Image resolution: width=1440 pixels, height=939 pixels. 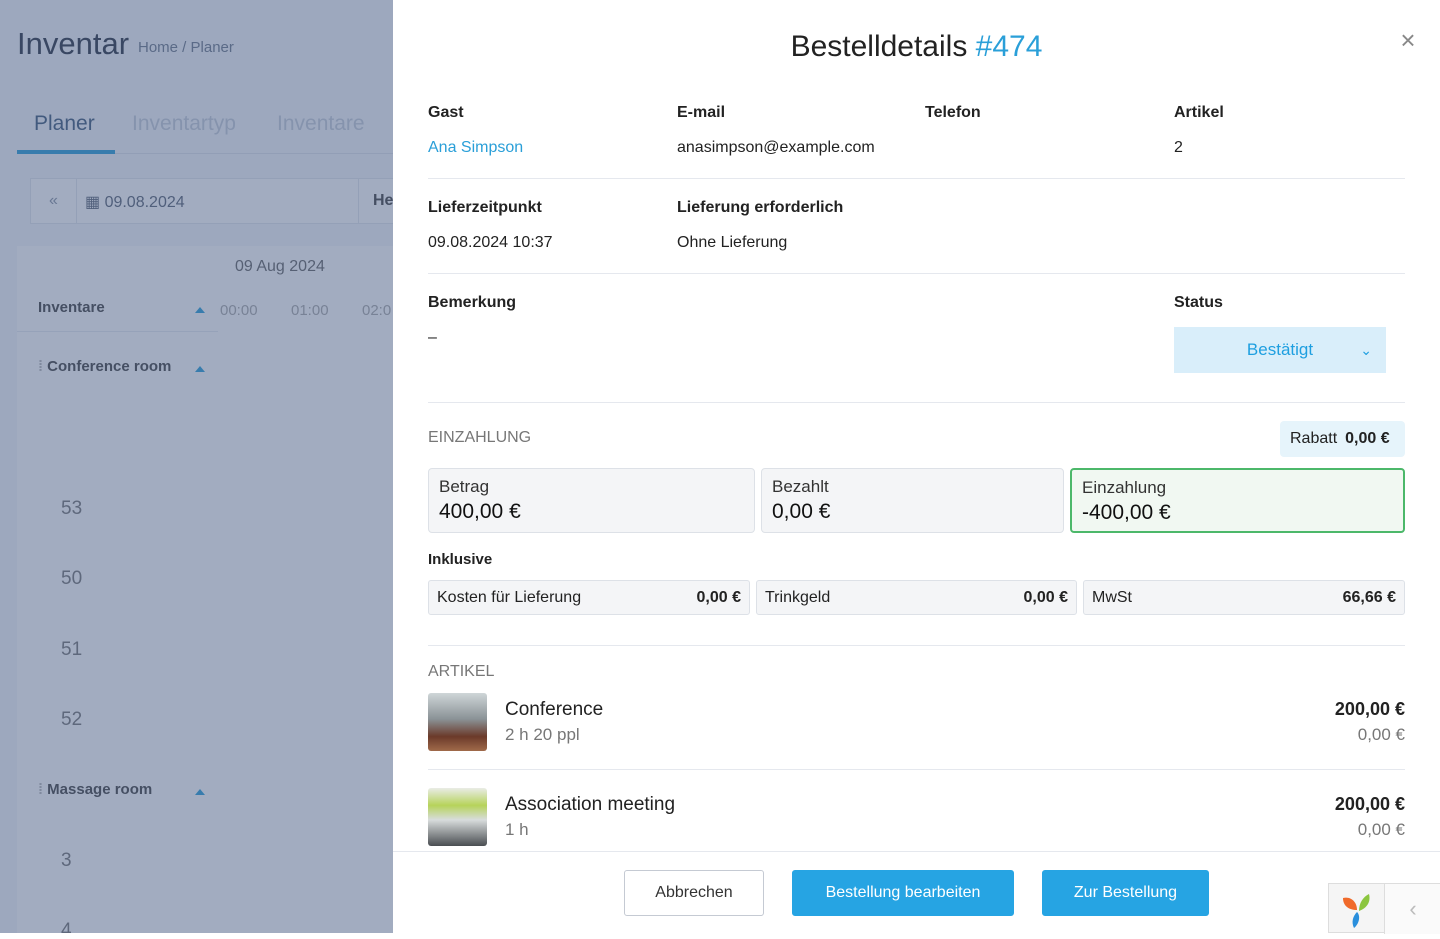 What do you see at coordinates (903, 893) in the screenshot?
I see `edit-order-button: Bestellung bearbeiten` at bounding box center [903, 893].